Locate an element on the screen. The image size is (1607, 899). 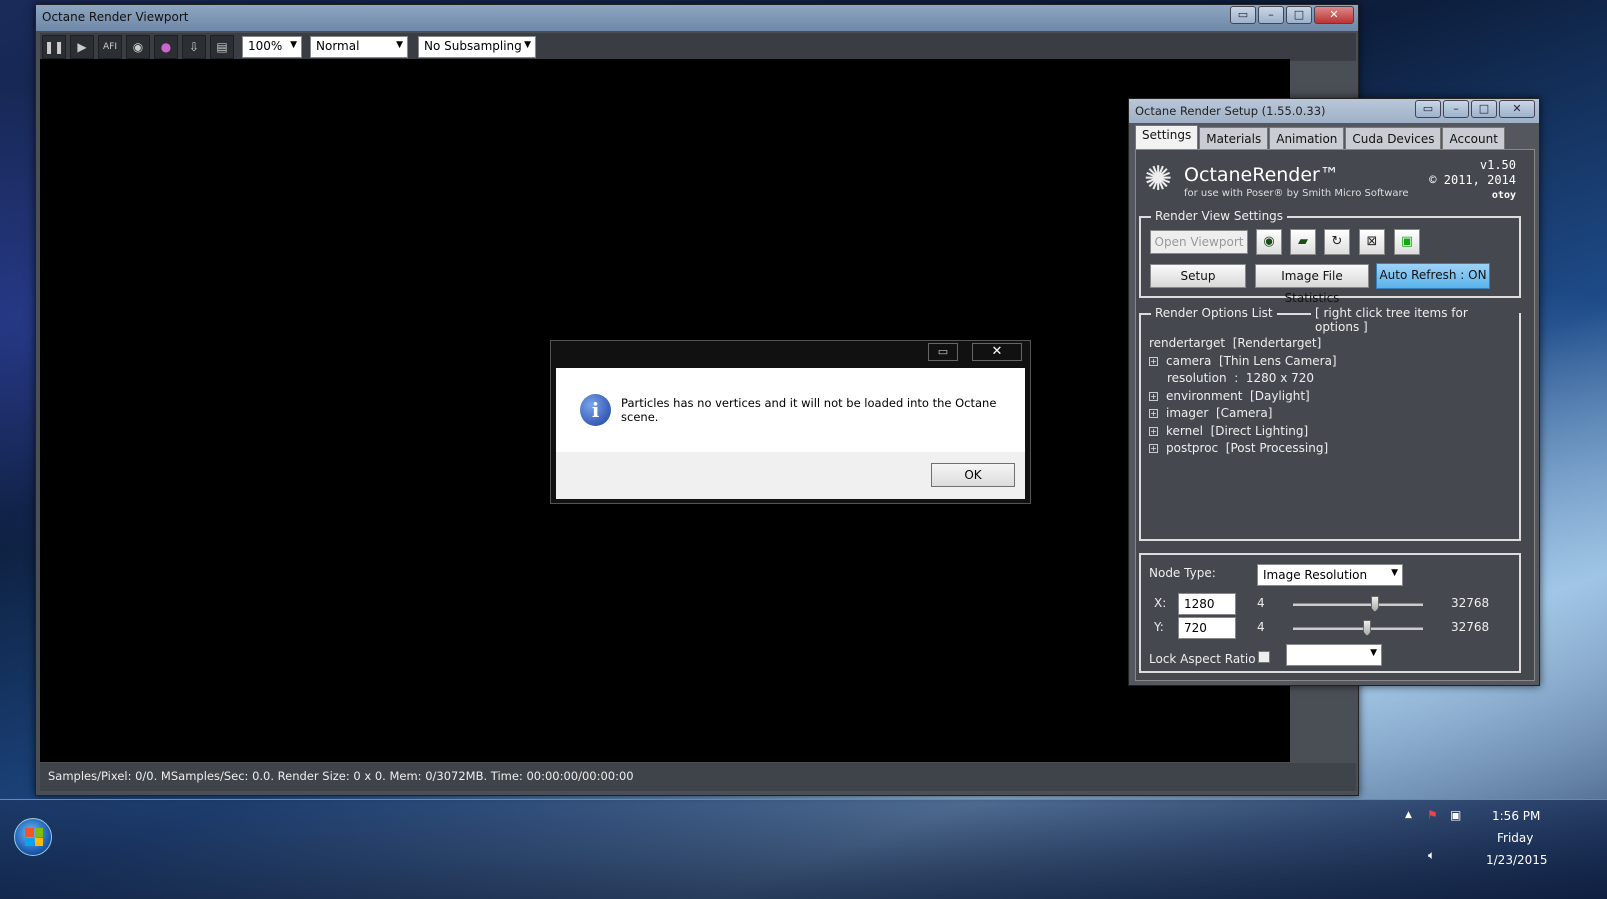
start-button is located at coordinates (33, 837).